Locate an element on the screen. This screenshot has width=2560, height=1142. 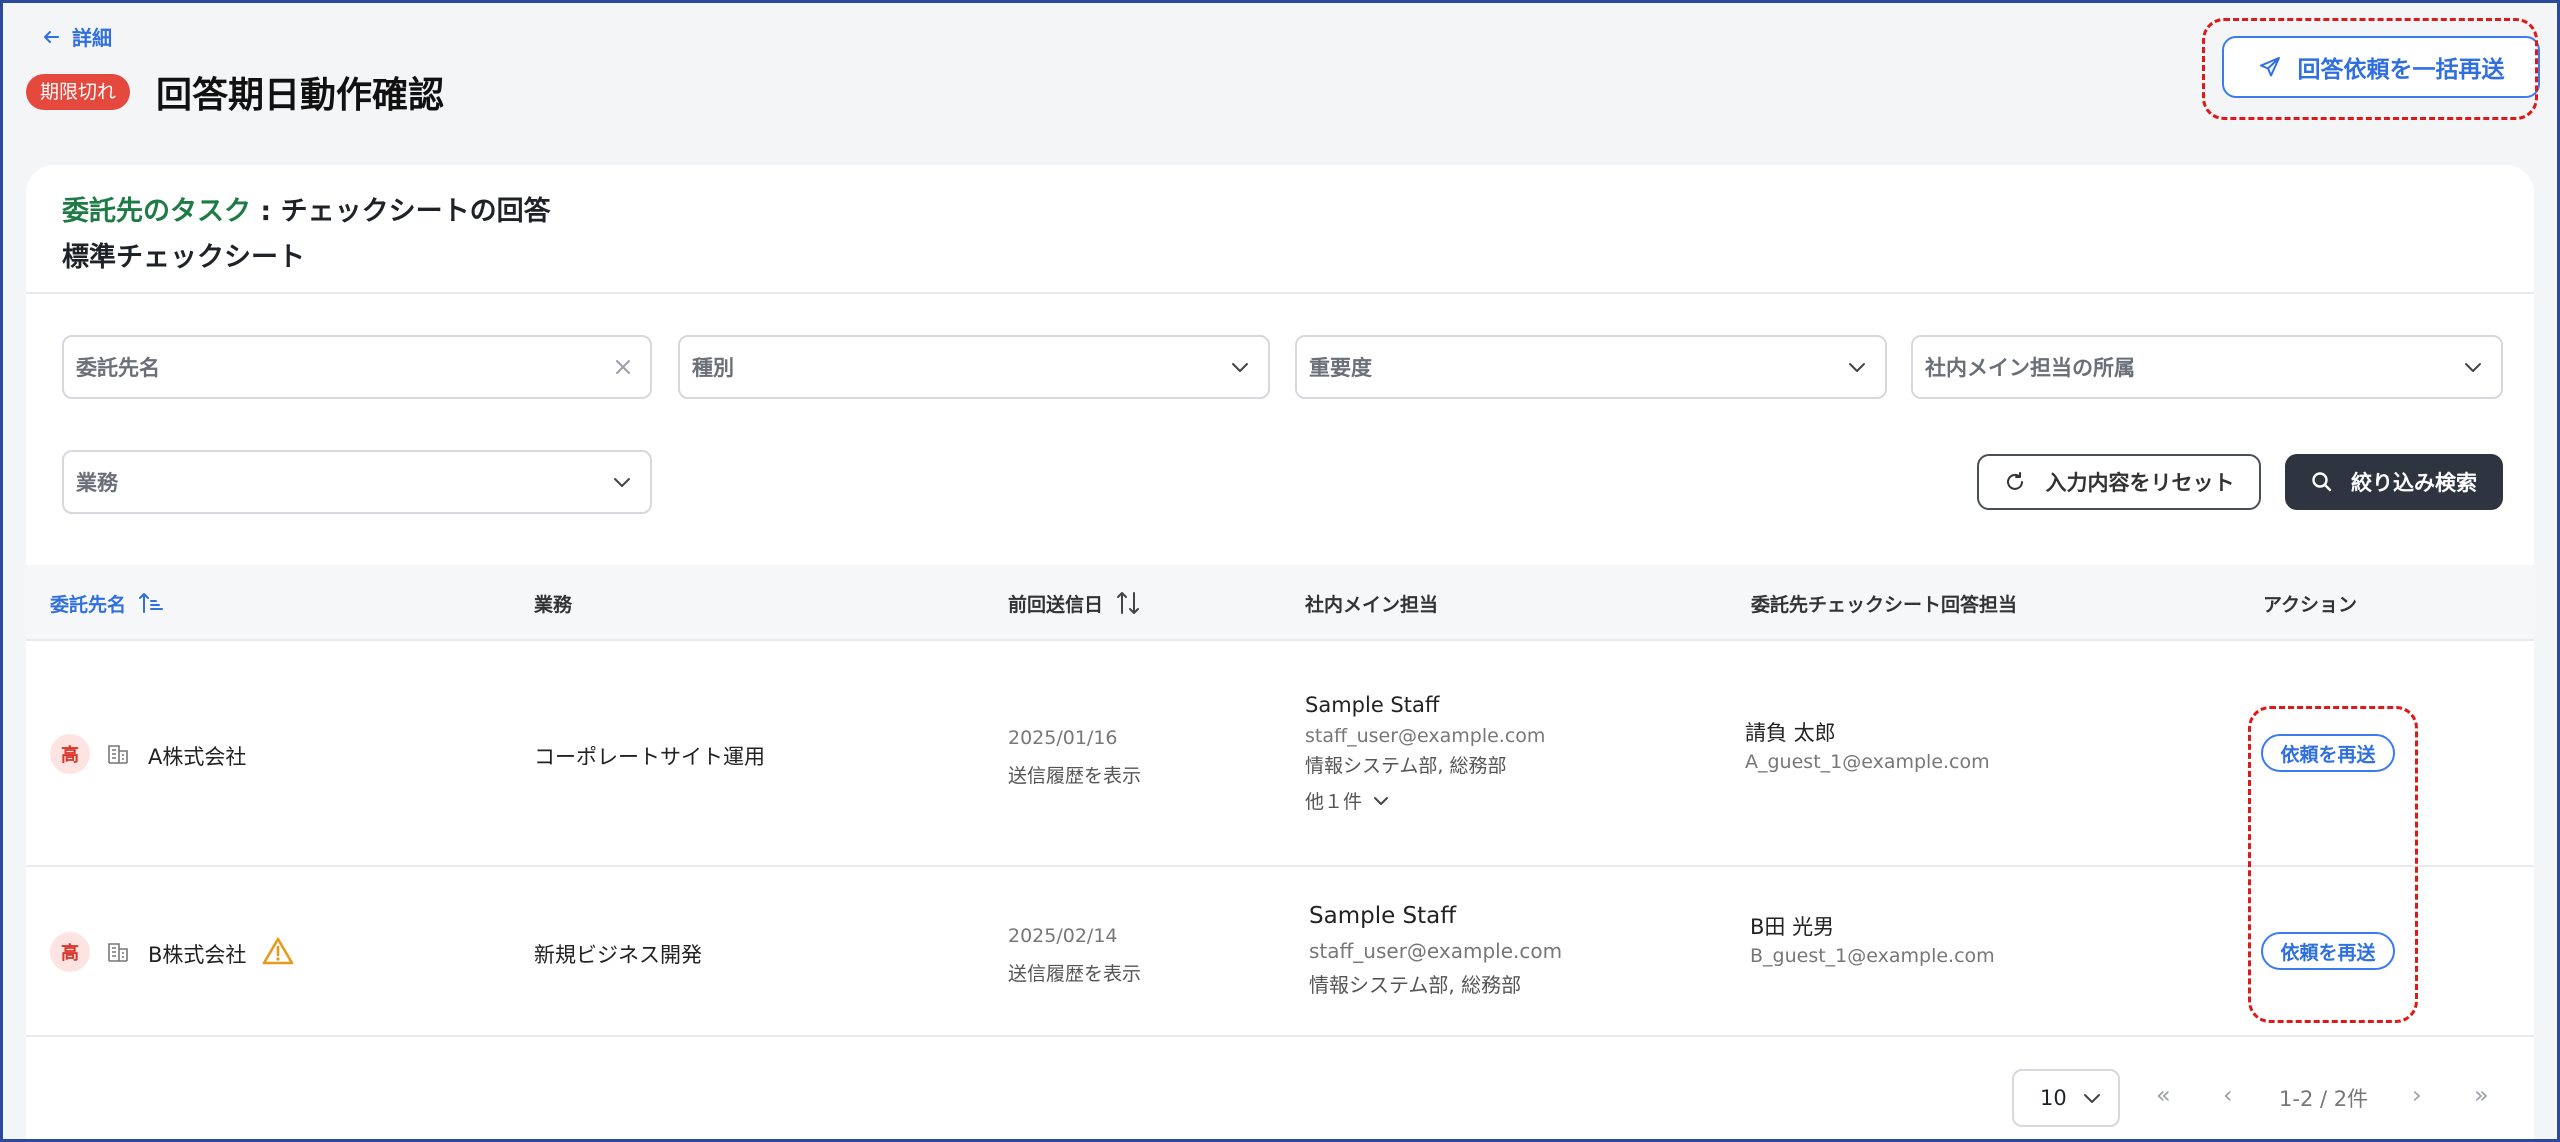
clear-icon is located at coordinates (623, 367).